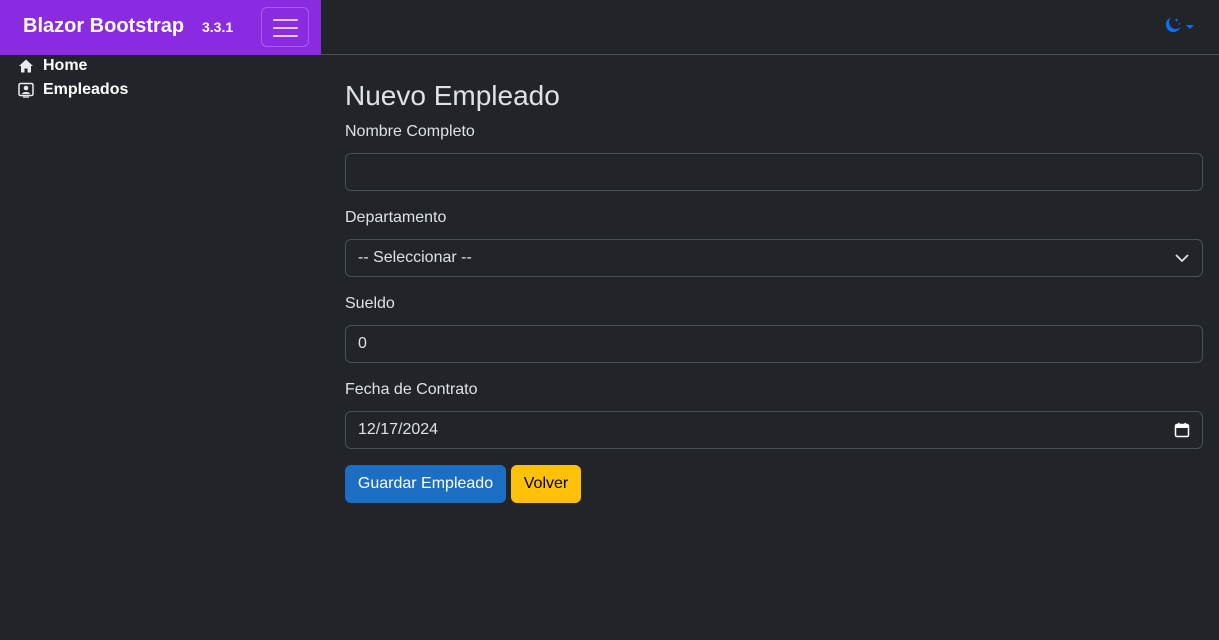  I want to click on page-title: Nuevo Empleado, so click(452, 95).